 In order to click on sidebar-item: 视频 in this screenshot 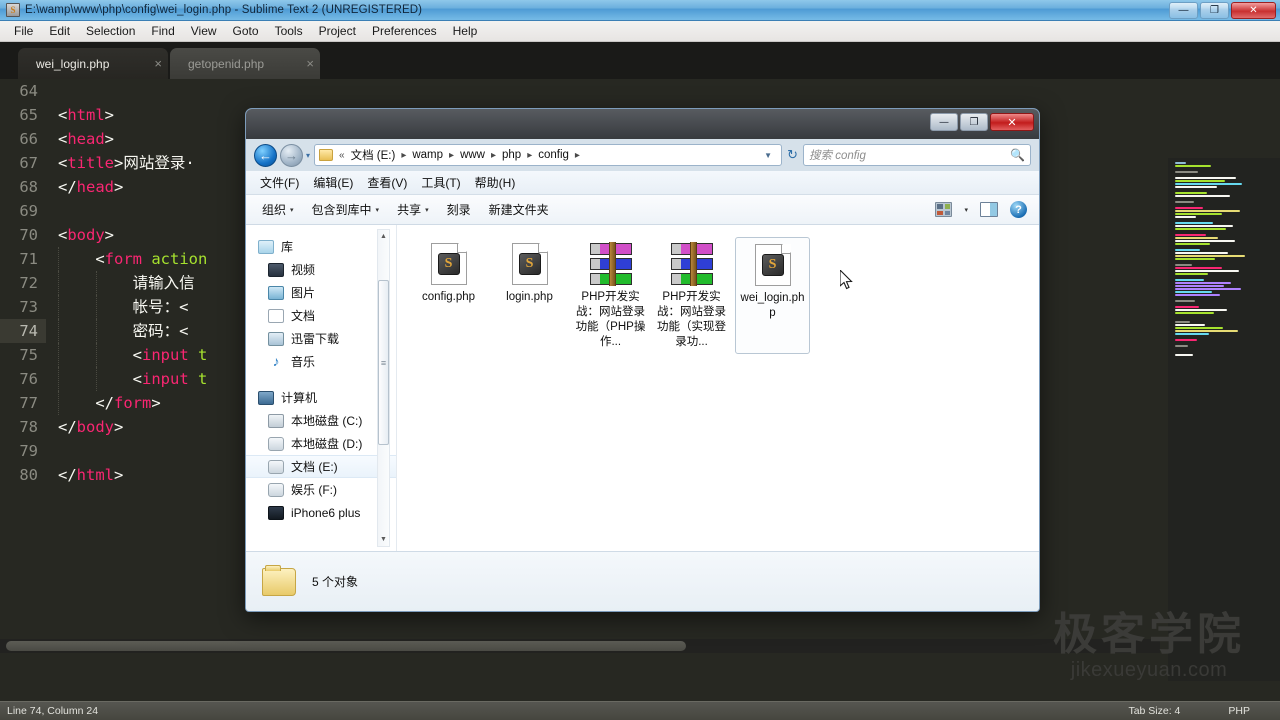, I will do `click(321, 269)`.